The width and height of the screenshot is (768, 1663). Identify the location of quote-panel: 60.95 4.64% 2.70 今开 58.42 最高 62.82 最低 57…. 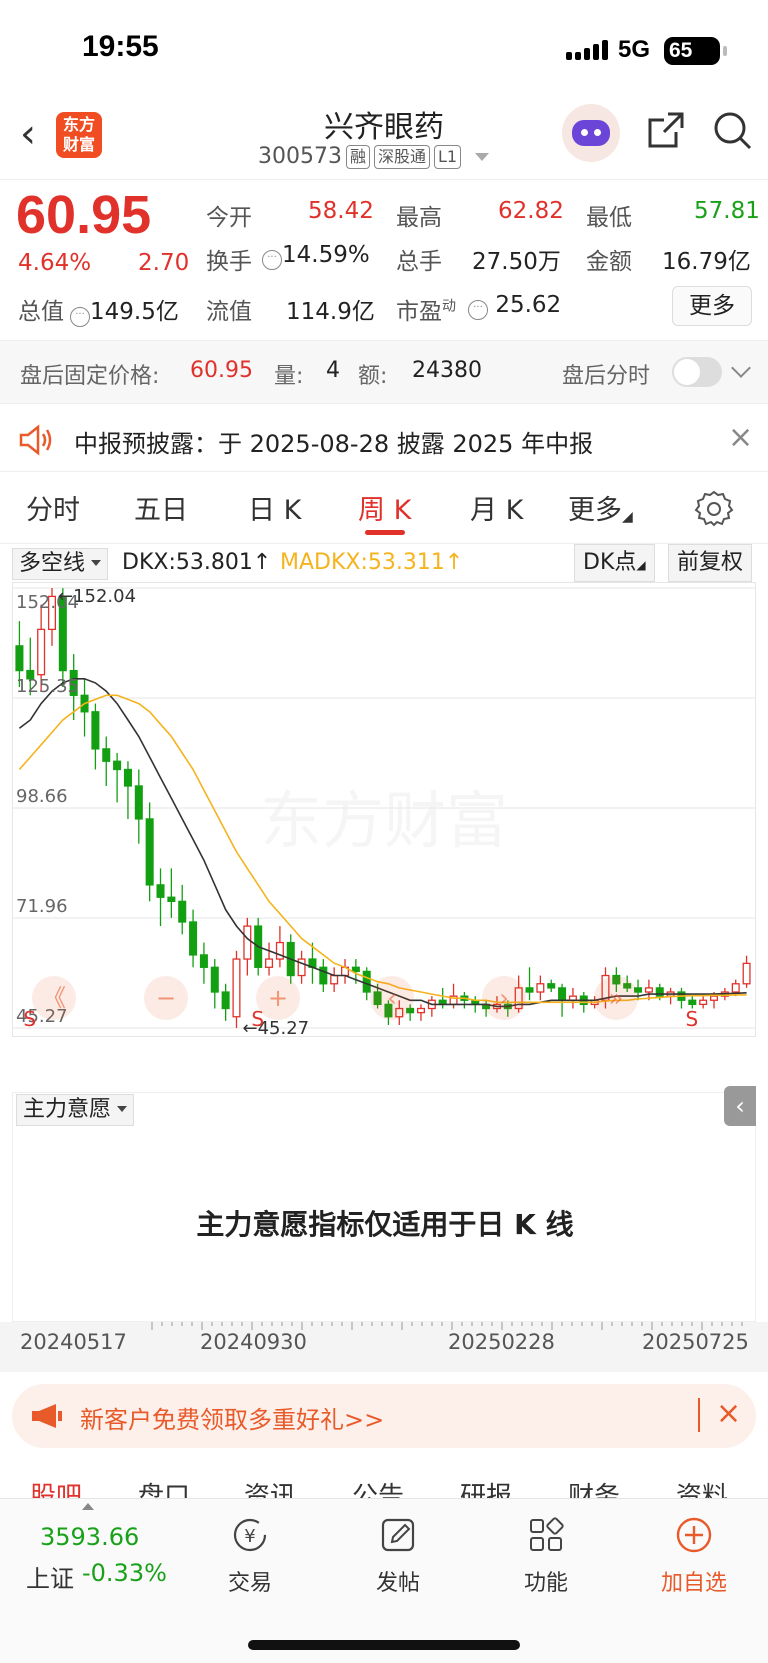
(384, 260).